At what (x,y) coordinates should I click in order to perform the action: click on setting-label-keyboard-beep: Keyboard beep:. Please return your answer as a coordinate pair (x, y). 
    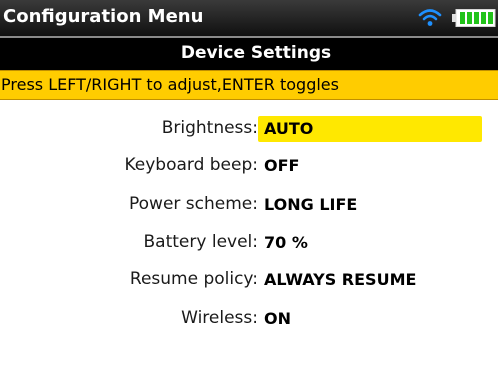
    Looking at the image, I should click on (191, 165).